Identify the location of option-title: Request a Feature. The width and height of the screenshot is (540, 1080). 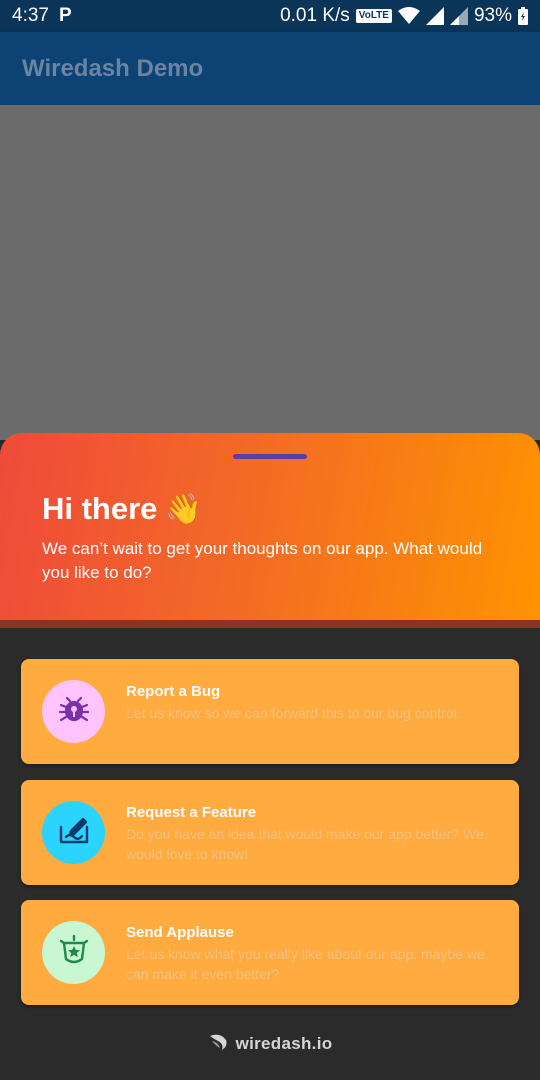
(191, 812).